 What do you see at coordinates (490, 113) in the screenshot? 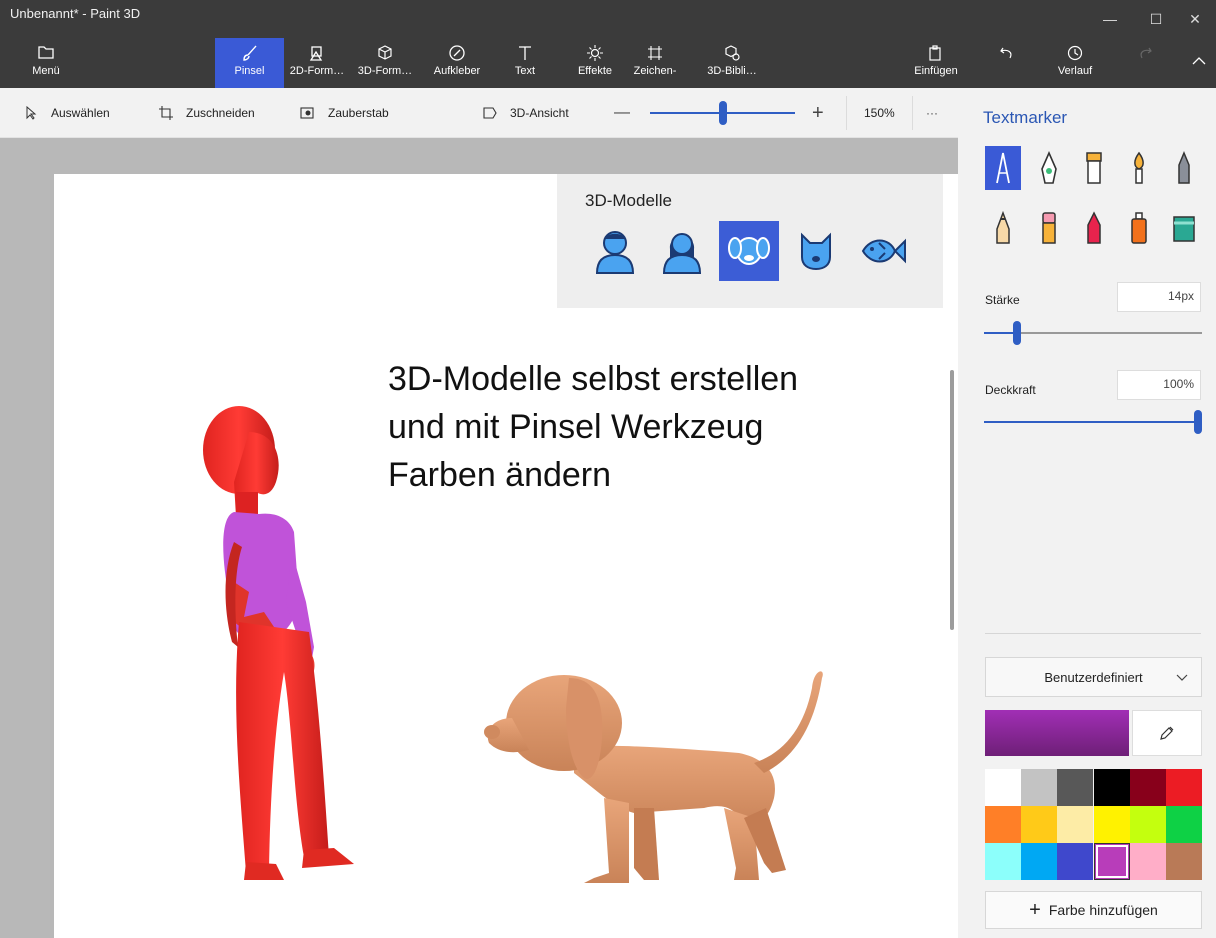
I see `3d-view-icon` at bounding box center [490, 113].